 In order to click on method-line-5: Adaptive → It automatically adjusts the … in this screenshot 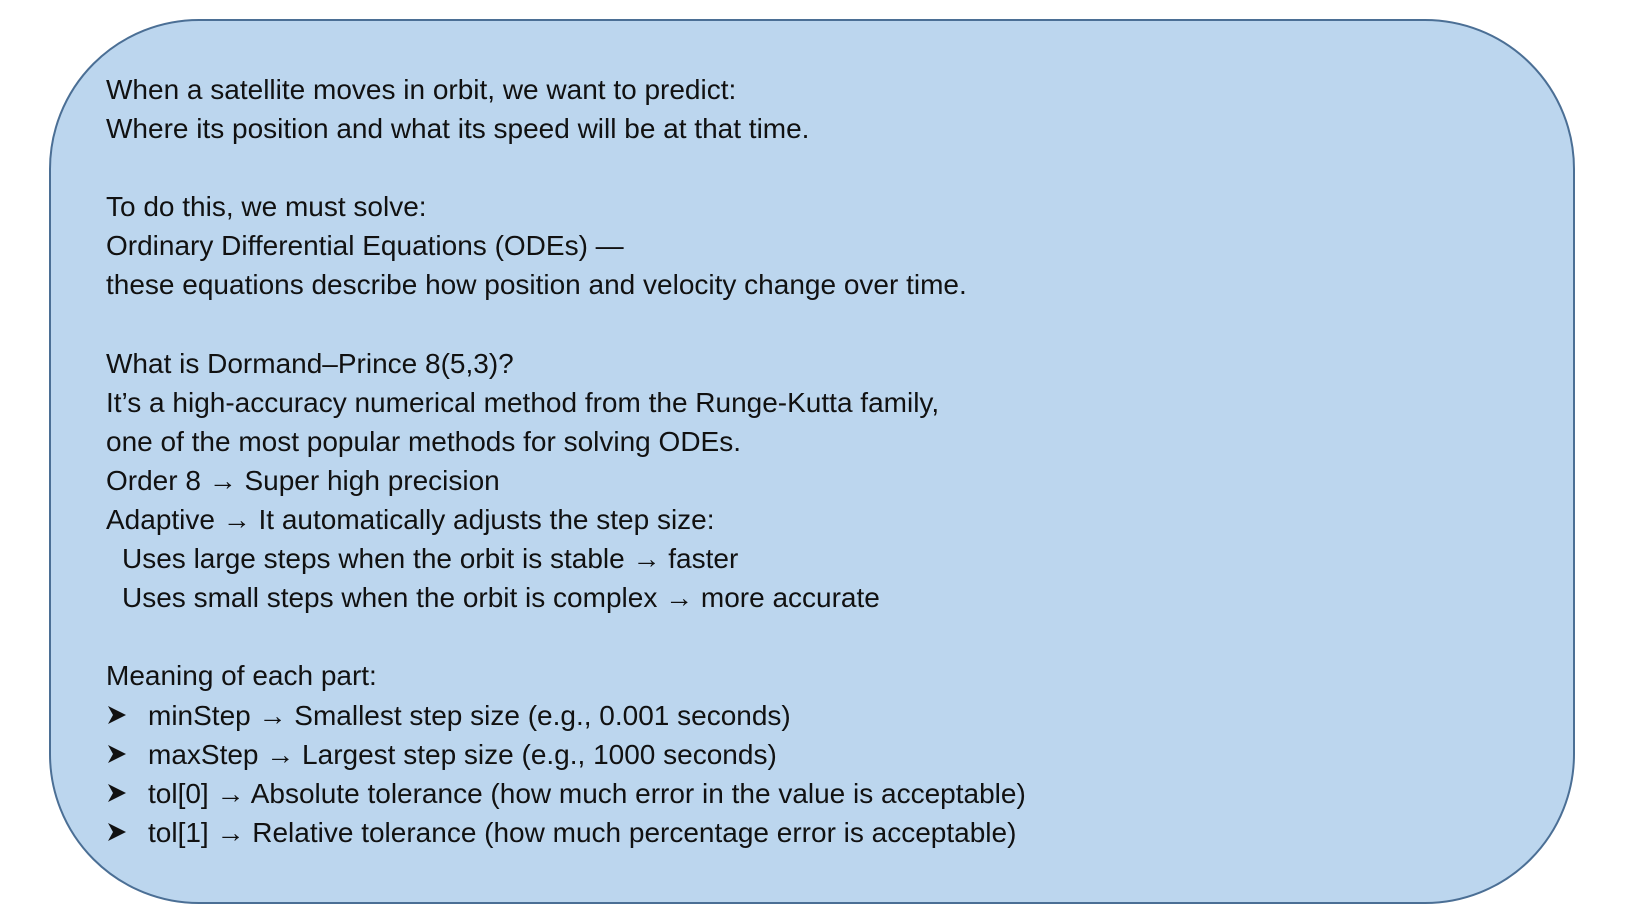, I will do `click(410, 520)`.